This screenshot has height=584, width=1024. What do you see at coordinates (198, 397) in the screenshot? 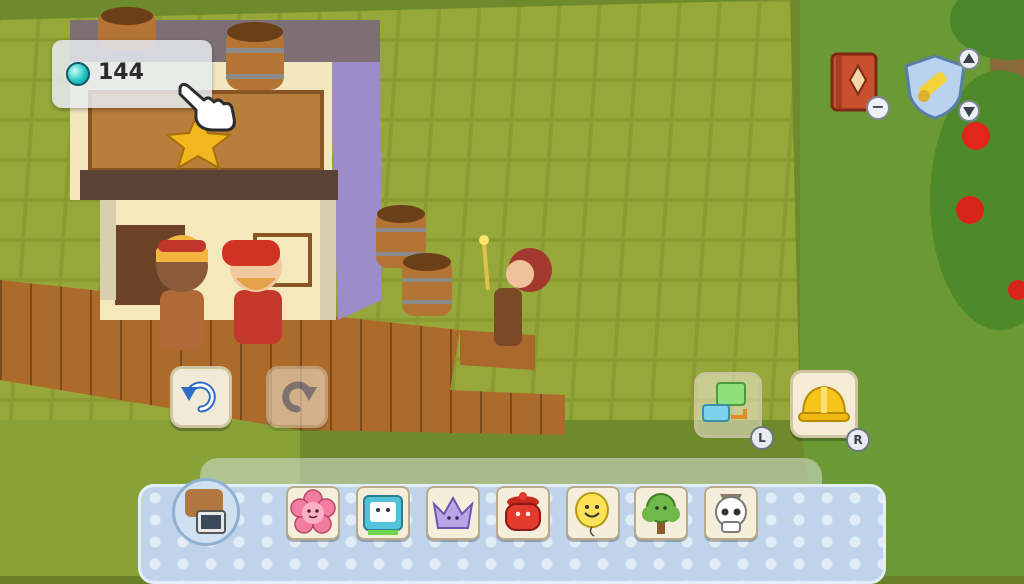
I see `undo-arrow-icon` at bounding box center [198, 397].